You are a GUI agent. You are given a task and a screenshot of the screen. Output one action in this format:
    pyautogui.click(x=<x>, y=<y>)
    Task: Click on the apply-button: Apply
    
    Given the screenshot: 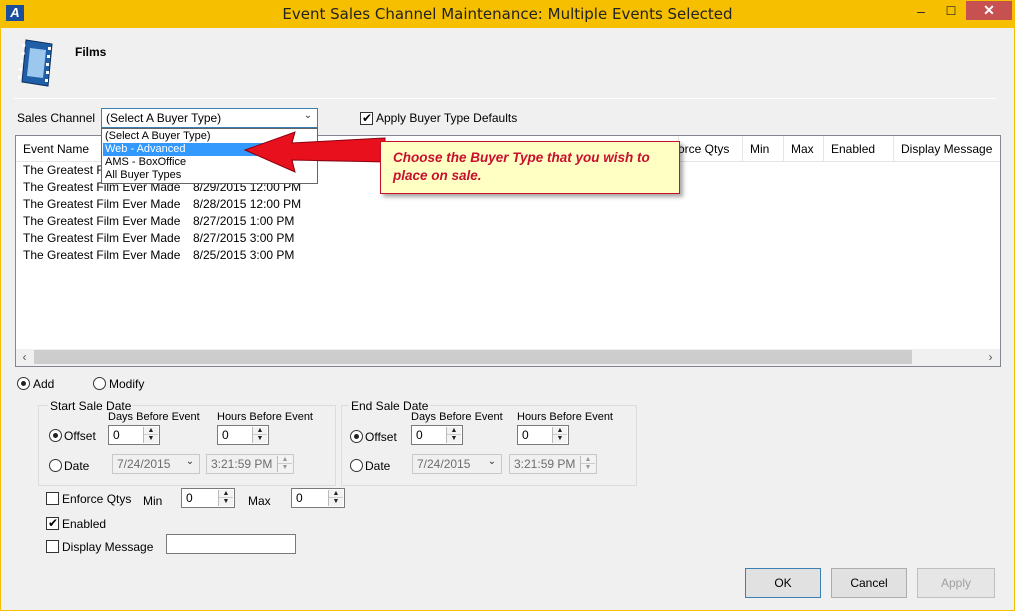 What is the action you would take?
    pyautogui.click(x=956, y=583)
    